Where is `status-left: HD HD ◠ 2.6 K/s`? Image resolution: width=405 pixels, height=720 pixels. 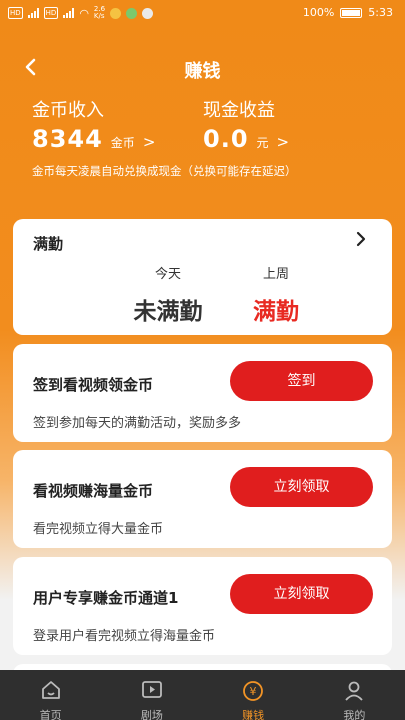
status-left: HD HD ◠ 2.6 K/s is located at coordinates (81, 12).